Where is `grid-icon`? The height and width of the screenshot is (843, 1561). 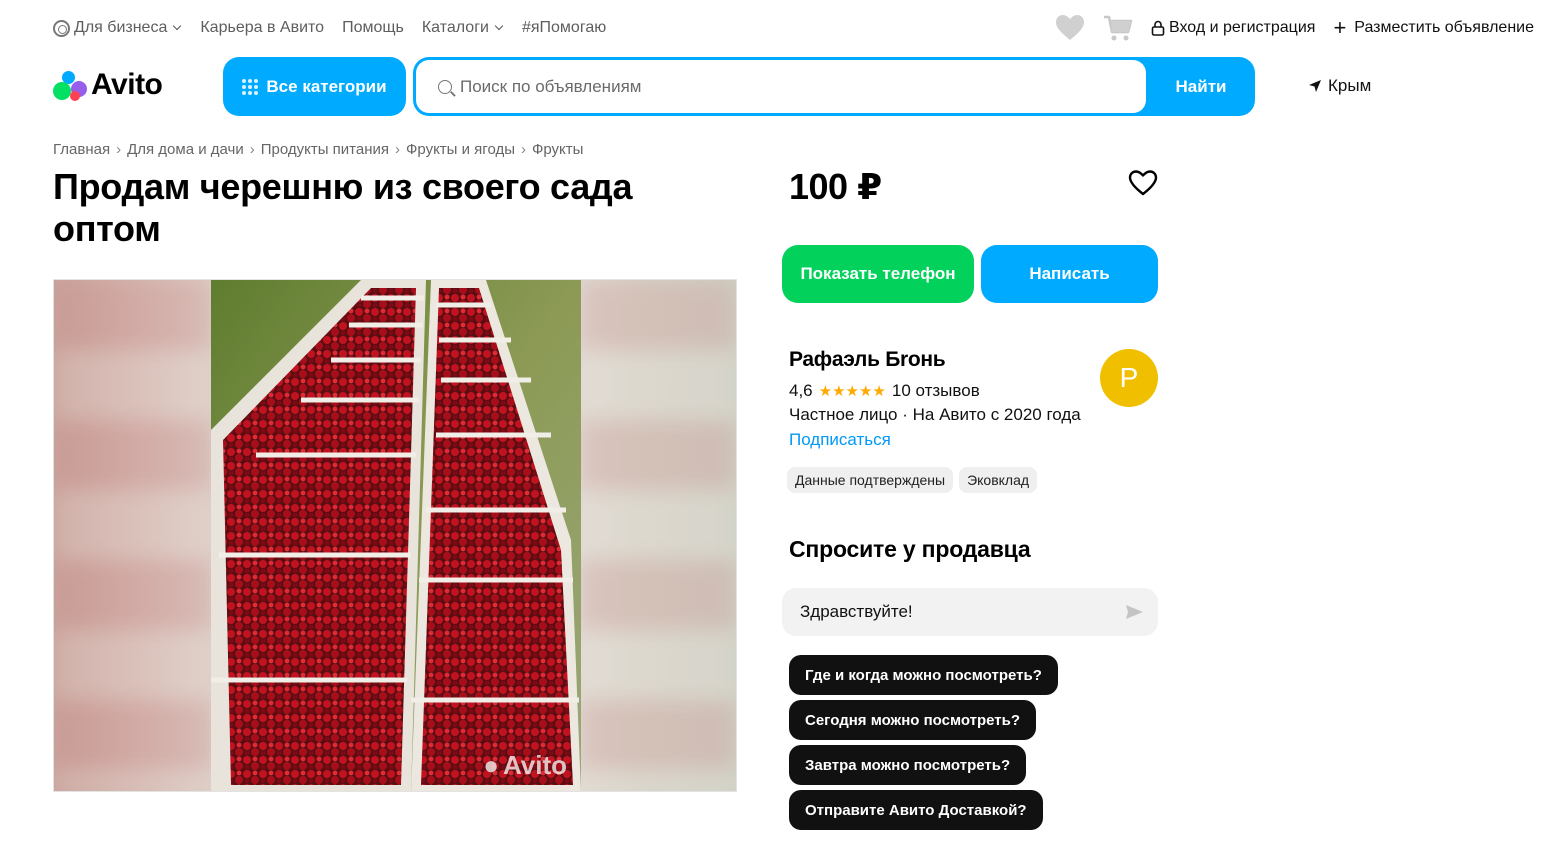 grid-icon is located at coordinates (250, 86).